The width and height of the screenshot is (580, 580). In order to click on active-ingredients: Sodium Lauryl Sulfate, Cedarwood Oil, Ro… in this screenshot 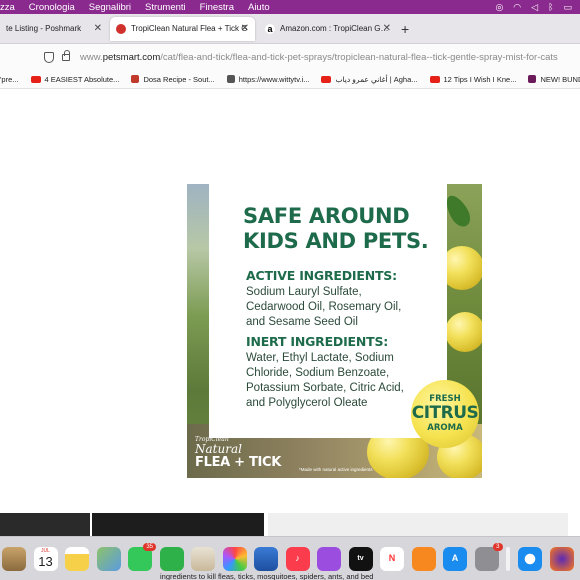, I will do `click(346, 307)`.